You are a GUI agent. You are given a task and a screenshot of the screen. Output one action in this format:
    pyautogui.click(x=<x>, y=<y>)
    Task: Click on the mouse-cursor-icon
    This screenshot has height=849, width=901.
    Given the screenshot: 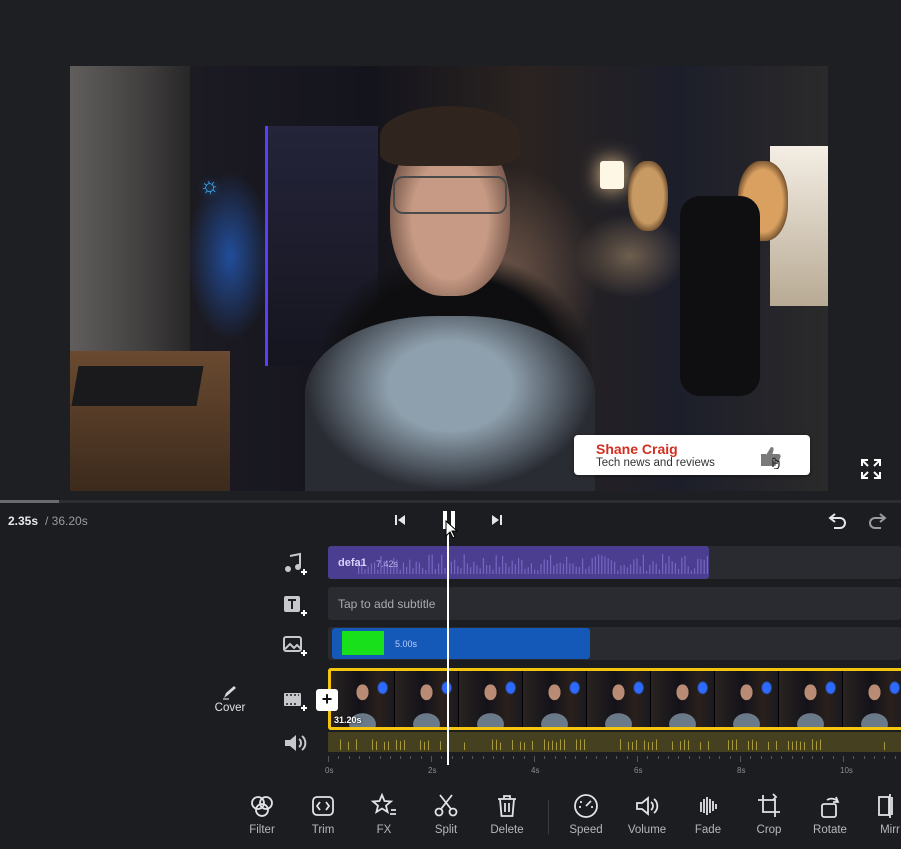 What is the action you would take?
    pyautogui.click(x=451, y=529)
    